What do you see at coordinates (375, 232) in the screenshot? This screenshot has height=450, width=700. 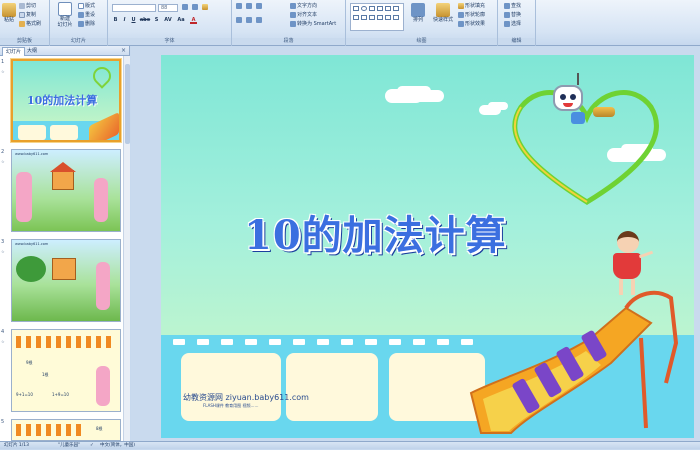 I see `slide-title: 10的加法计算` at bounding box center [375, 232].